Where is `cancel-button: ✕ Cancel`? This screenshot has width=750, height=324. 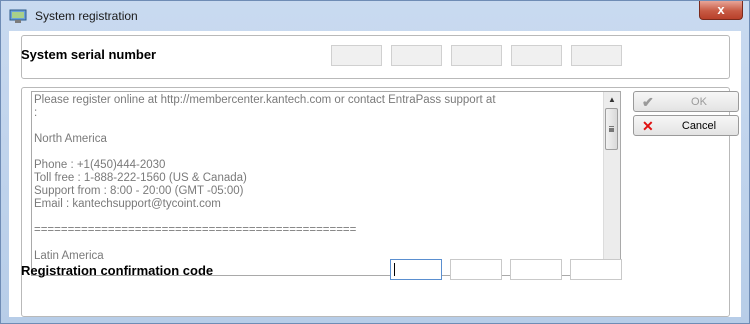
cancel-button: ✕ Cancel is located at coordinates (686, 125).